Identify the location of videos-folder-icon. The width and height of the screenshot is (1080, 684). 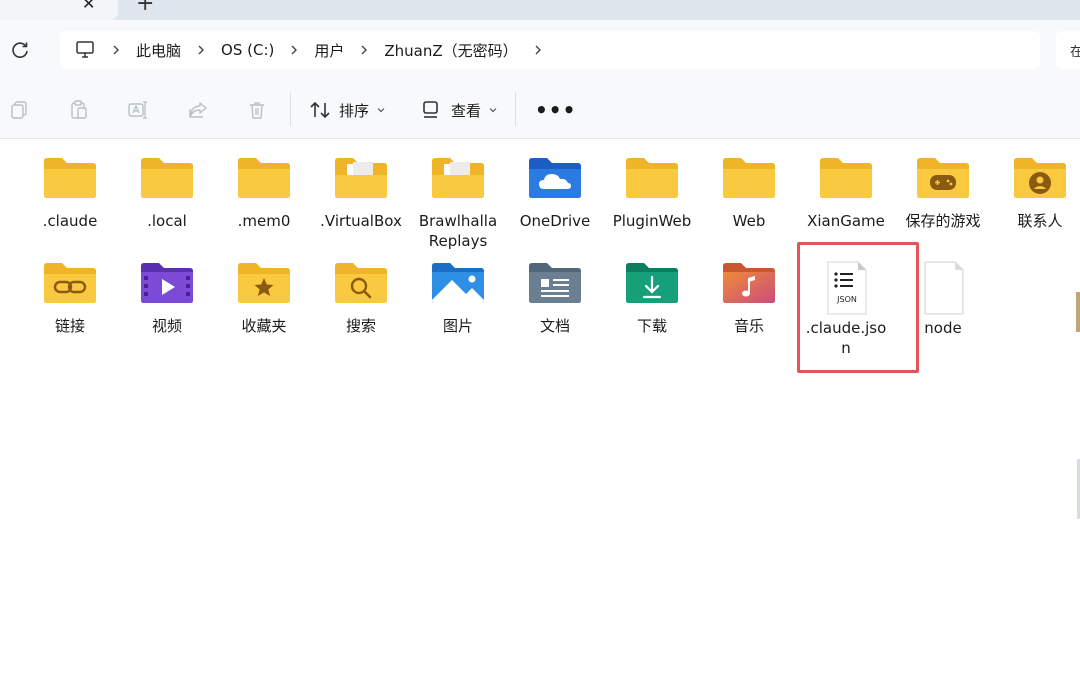
(167, 283).